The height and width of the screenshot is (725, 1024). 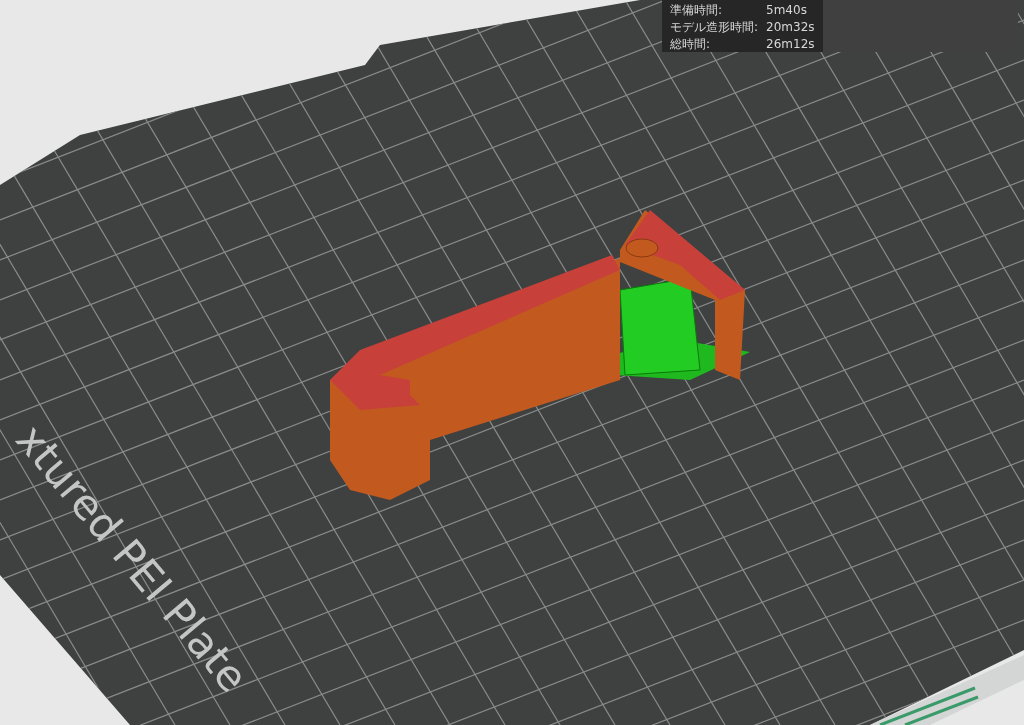 I want to click on stat-label: 総時間:, so click(x=691, y=44).